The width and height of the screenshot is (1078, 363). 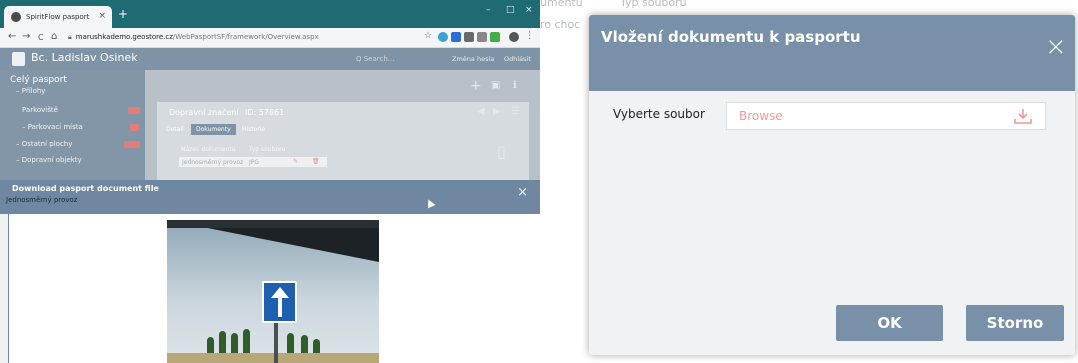 I want to click on tab-history: Historie, so click(x=253, y=129).